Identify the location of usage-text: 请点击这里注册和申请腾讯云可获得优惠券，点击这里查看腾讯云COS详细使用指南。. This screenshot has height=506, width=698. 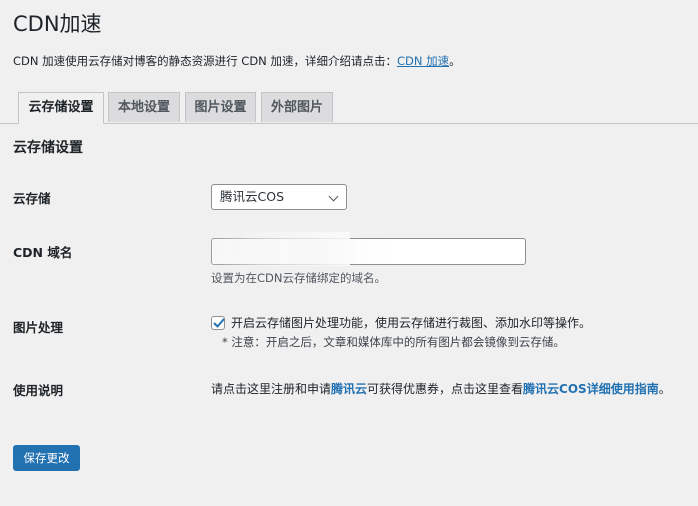
(441, 389).